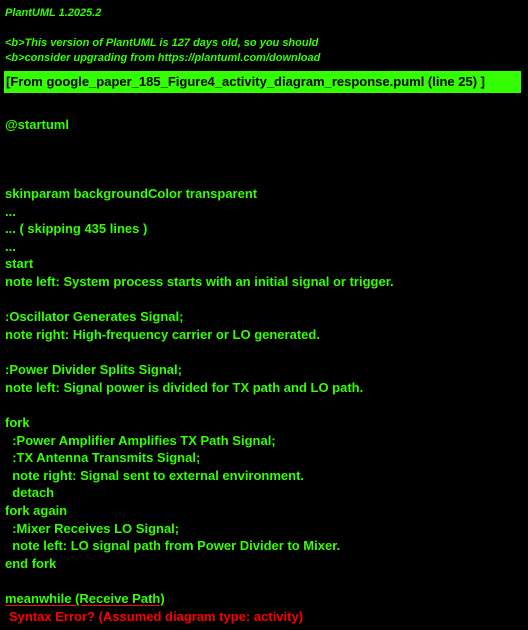 This screenshot has height=630, width=528. What do you see at coordinates (53, 13) in the screenshot?
I see `plantuml-version-title: PlantUML 1.2025.2` at bounding box center [53, 13].